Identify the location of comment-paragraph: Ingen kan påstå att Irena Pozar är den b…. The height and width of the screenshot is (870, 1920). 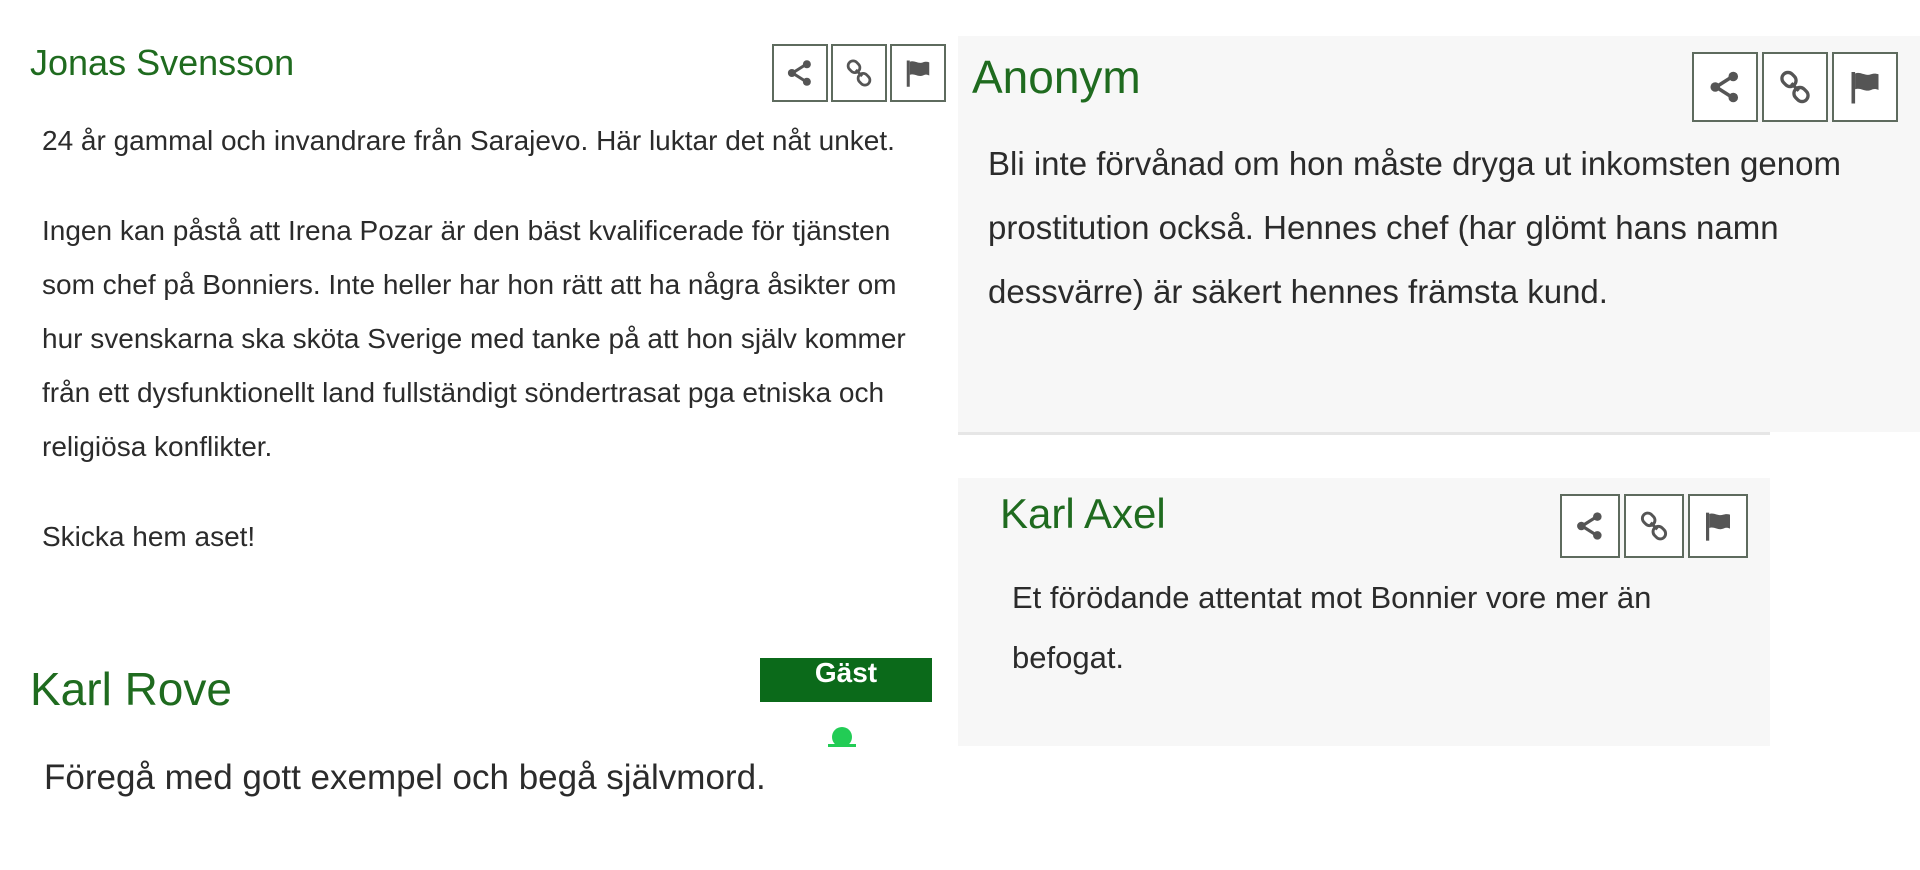
(474, 338).